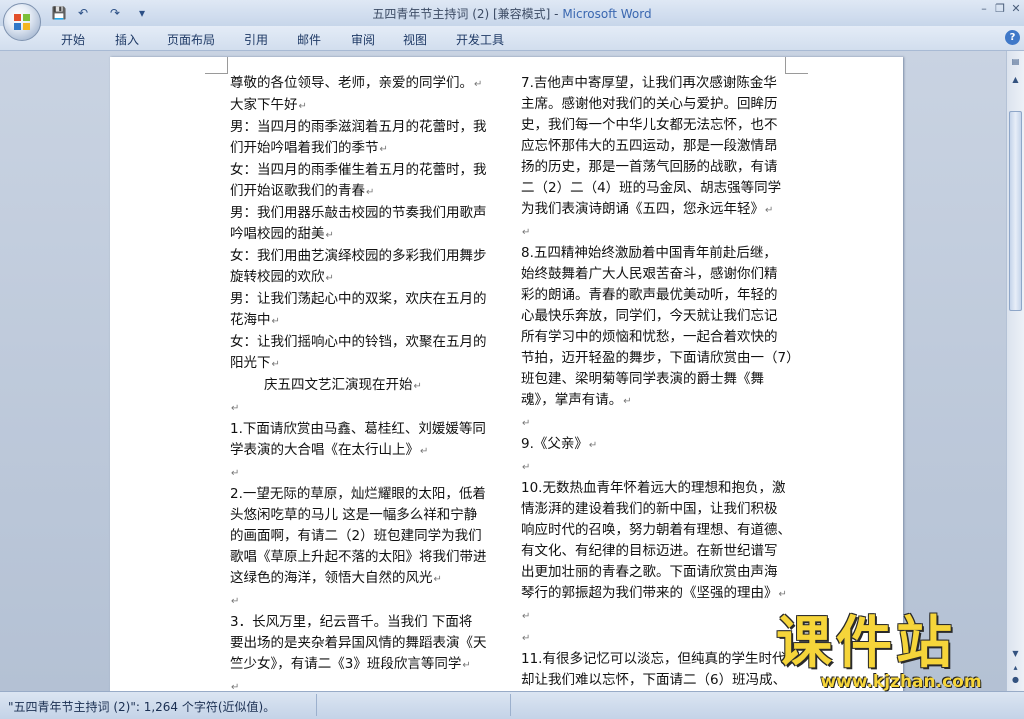 This screenshot has height=719, width=1024. I want to click on ribbon-tabs: 开始 插入 页面布局 引用 邮件 审阅 视图 开发工具 ?, so click(512, 38).